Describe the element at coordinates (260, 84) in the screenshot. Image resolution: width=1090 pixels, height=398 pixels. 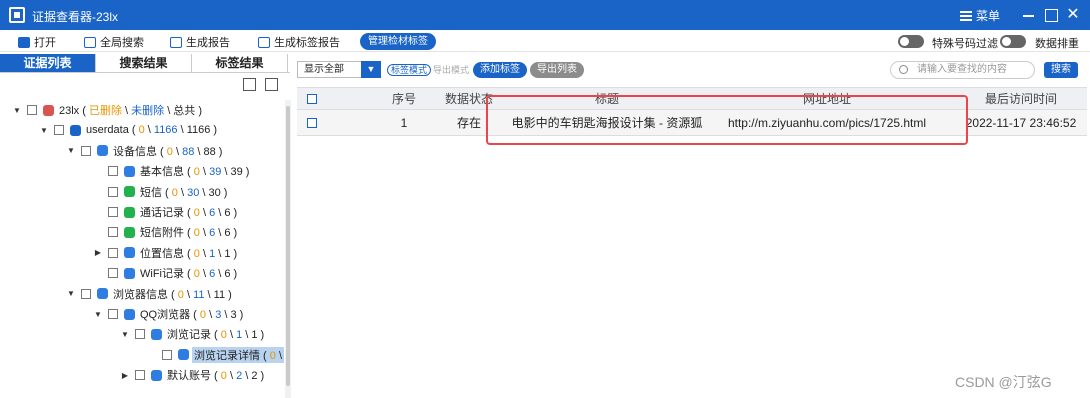
I see `tree-tools` at that location.